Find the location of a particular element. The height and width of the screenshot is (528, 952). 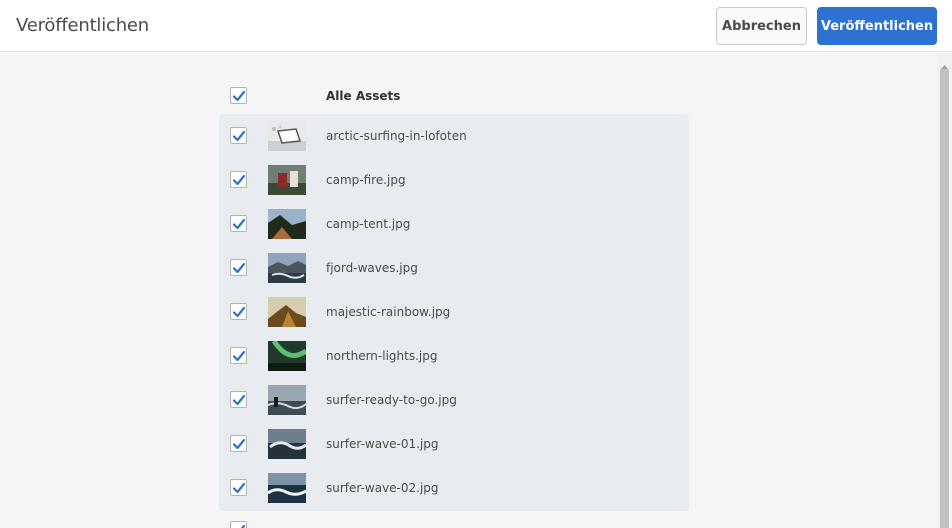

select-all-checkbox is located at coordinates (238, 95).